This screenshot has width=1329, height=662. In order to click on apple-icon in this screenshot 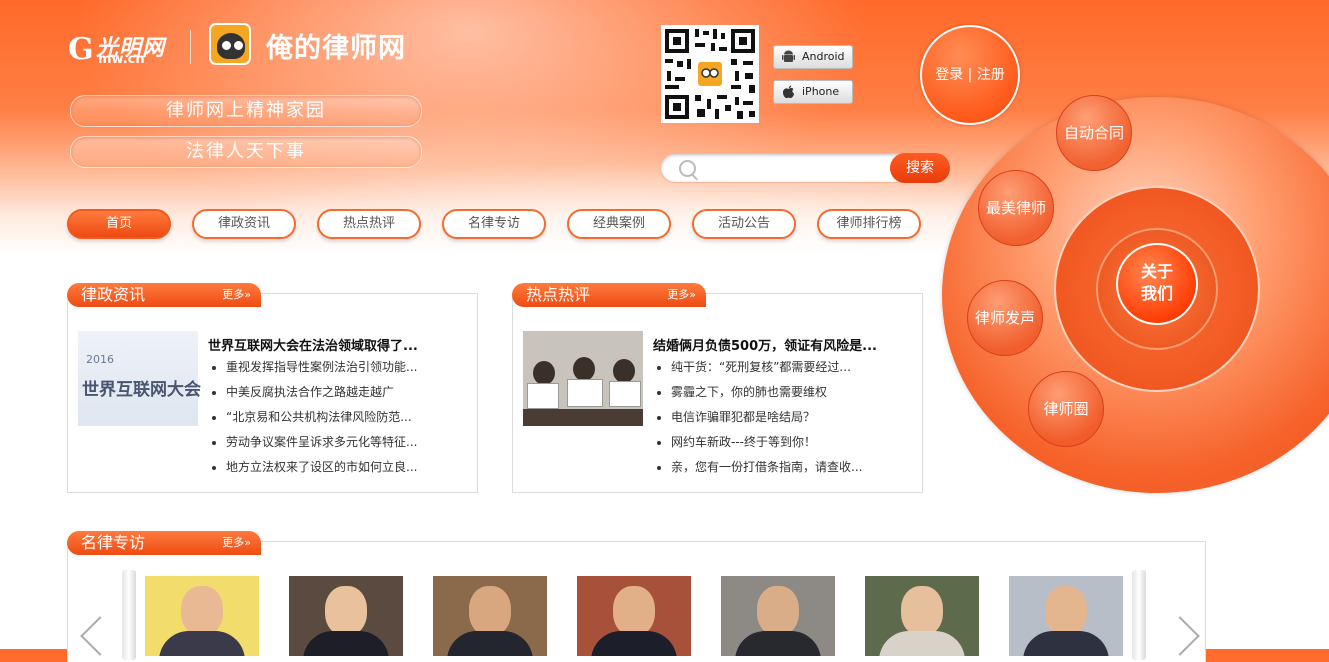, I will do `click(788, 92)`.